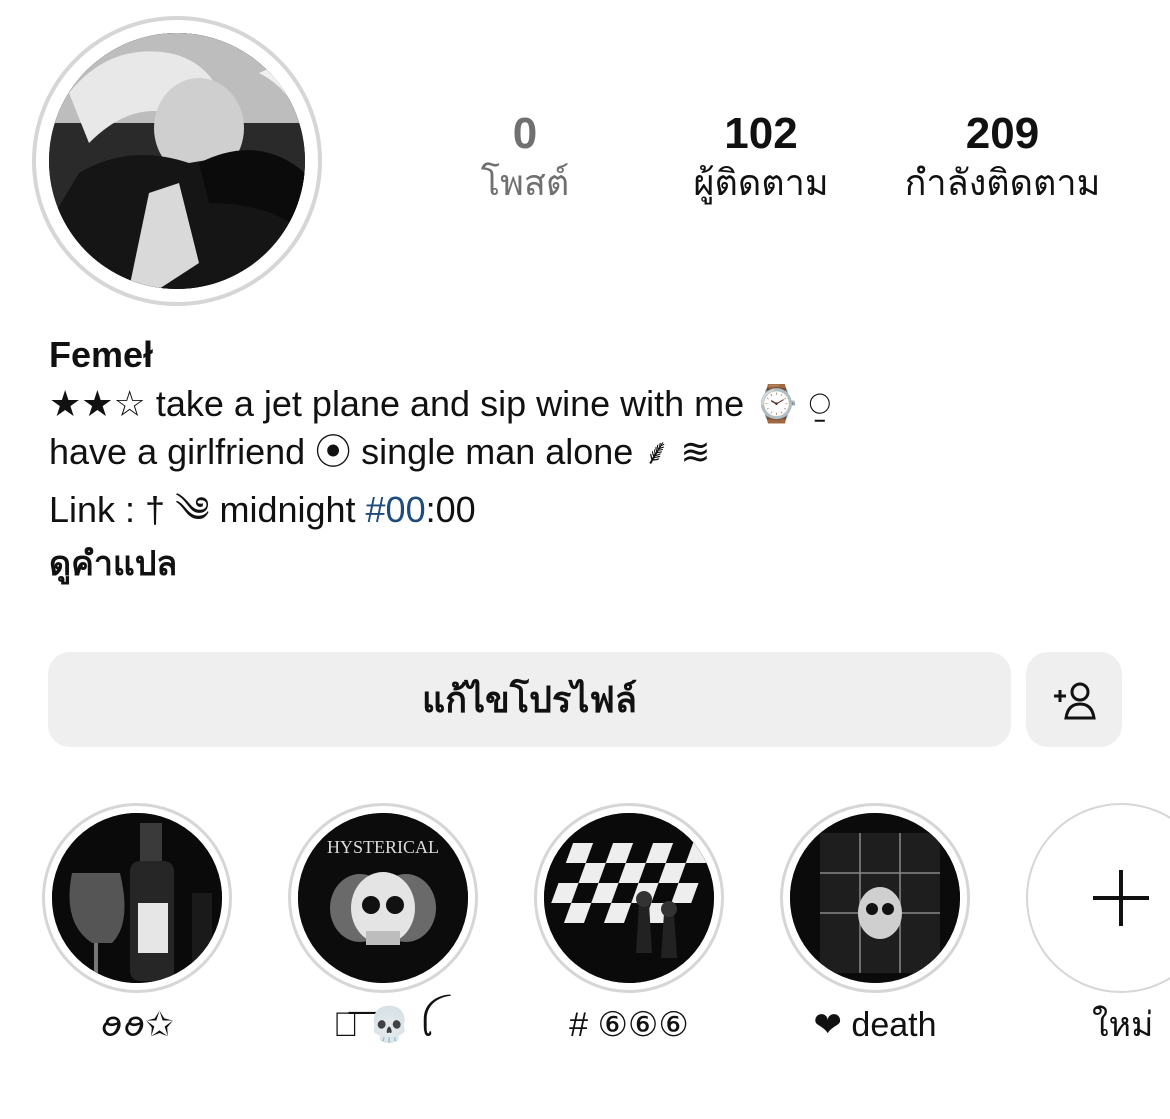 This screenshot has height=1119, width=1170. I want to click on following-count: 209, so click(1002, 133).